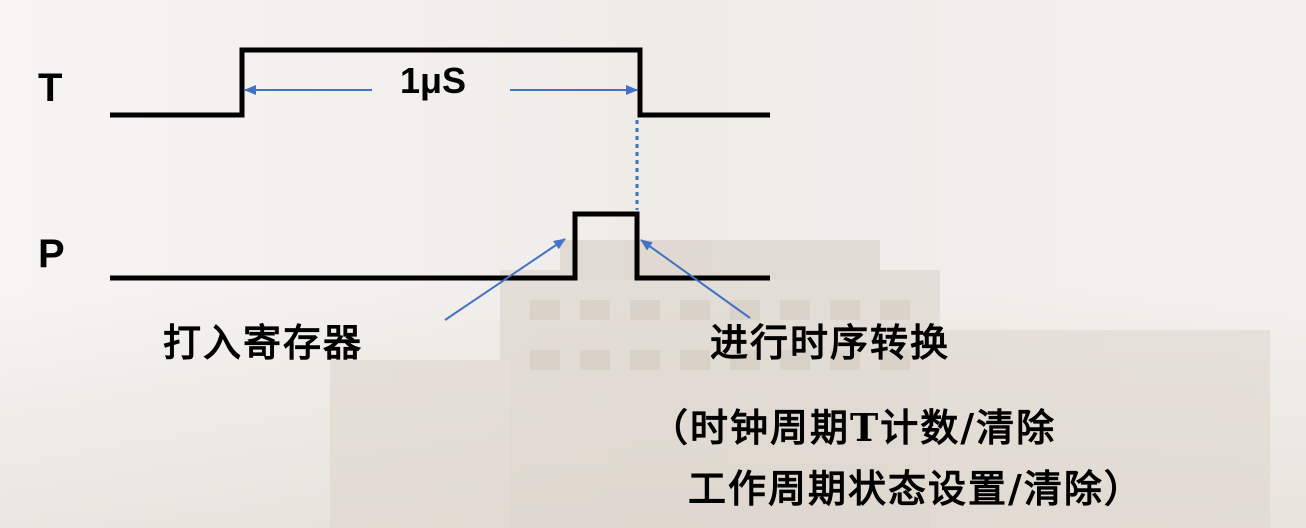 Image resolution: width=1306 pixels, height=528 pixels. What do you see at coordinates (916, 488) in the screenshot?
I see `detail-annotation-line2: 工作周期状态设置/清除）` at bounding box center [916, 488].